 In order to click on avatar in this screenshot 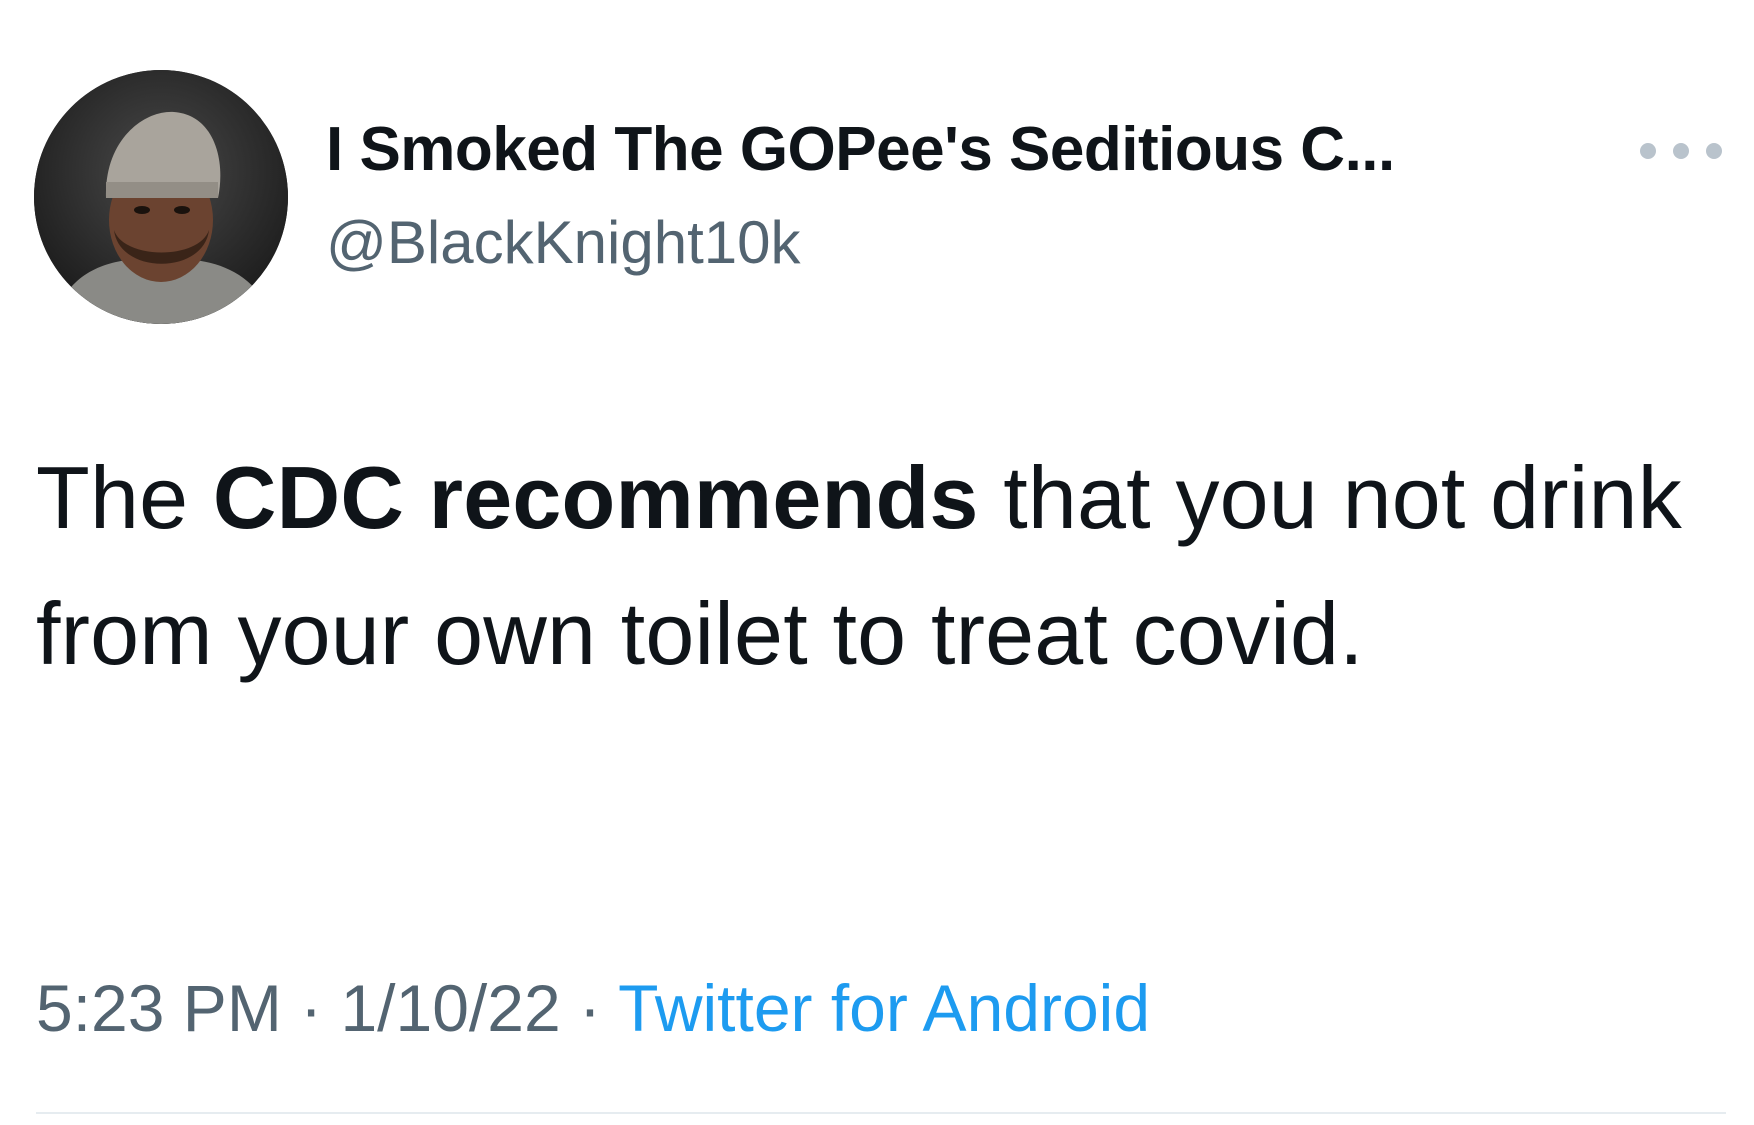, I will do `click(161, 197)`.